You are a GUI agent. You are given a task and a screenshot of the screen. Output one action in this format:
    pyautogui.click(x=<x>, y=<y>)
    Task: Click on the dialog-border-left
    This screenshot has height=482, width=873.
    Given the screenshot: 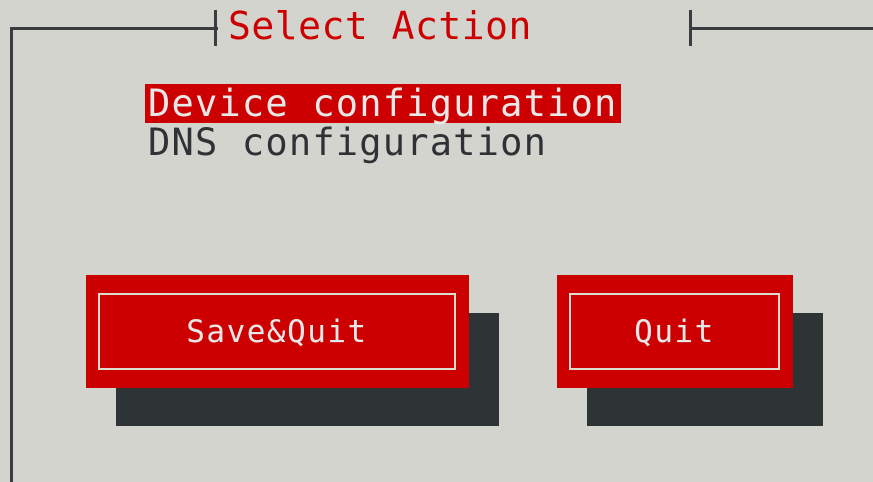 What is the action you would take?
    pyautogui.click(x=11, y=254)
    